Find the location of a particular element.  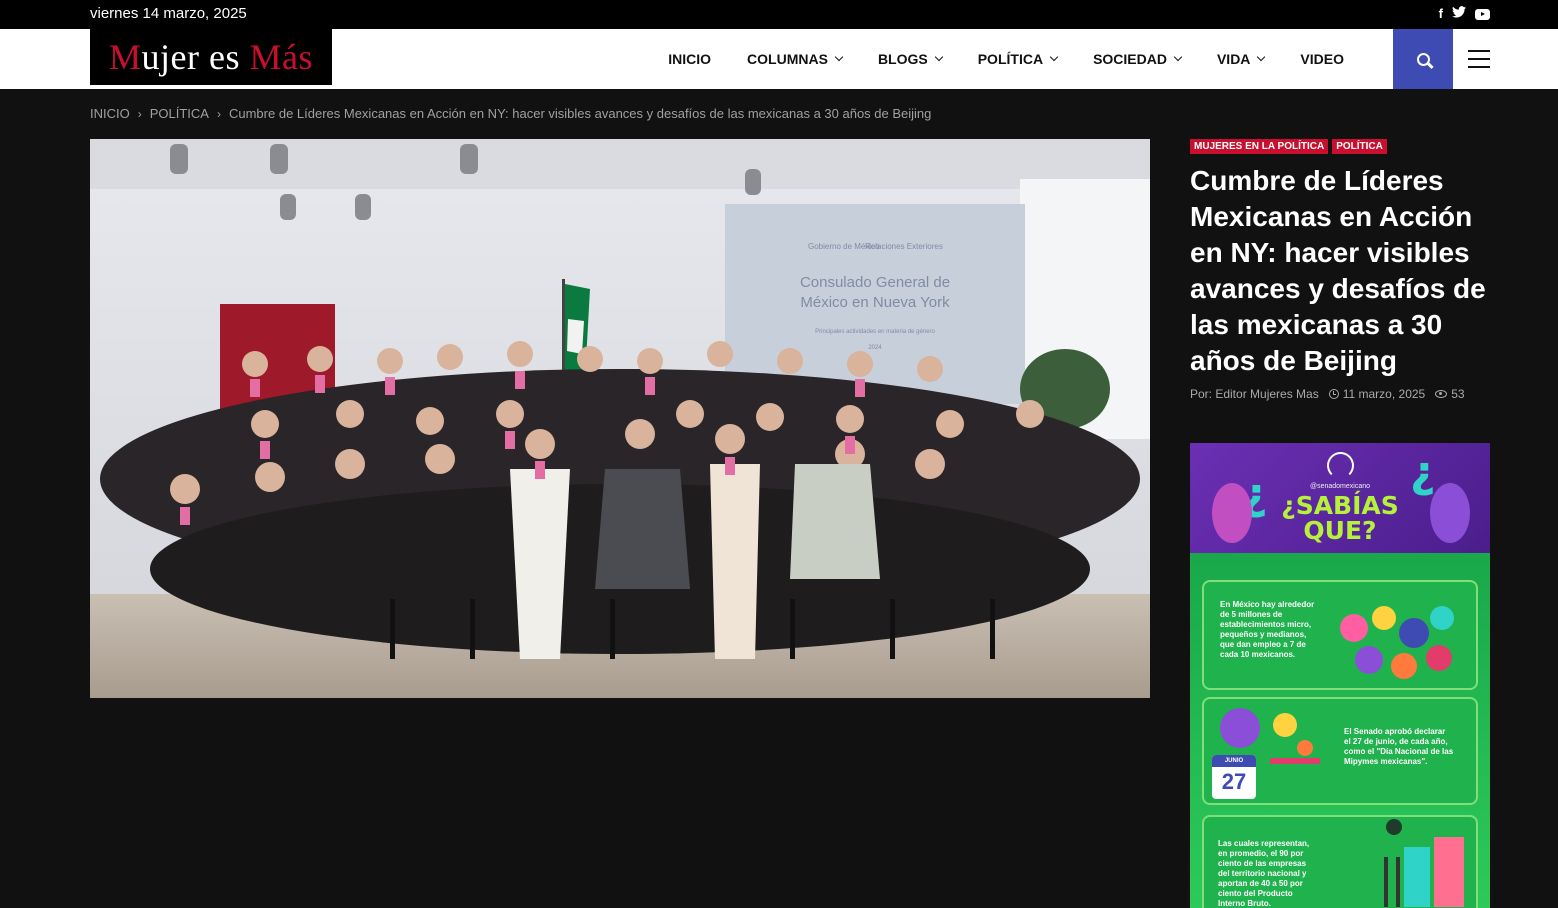

calendar-icon: JUNIO 27 is located at coordinates (1234, 777).